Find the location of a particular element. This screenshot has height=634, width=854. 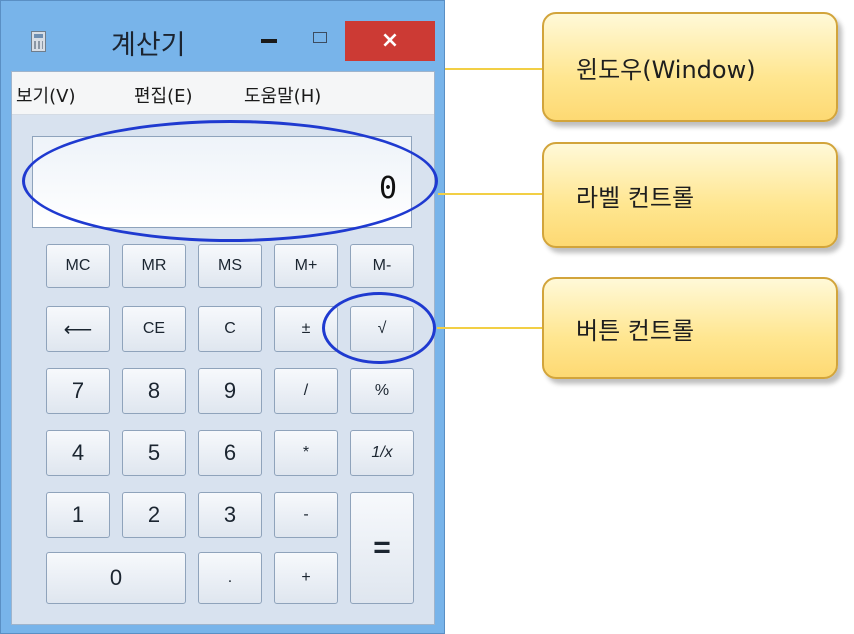

digit-3-button: 3 is located at coordinates (230, 515).